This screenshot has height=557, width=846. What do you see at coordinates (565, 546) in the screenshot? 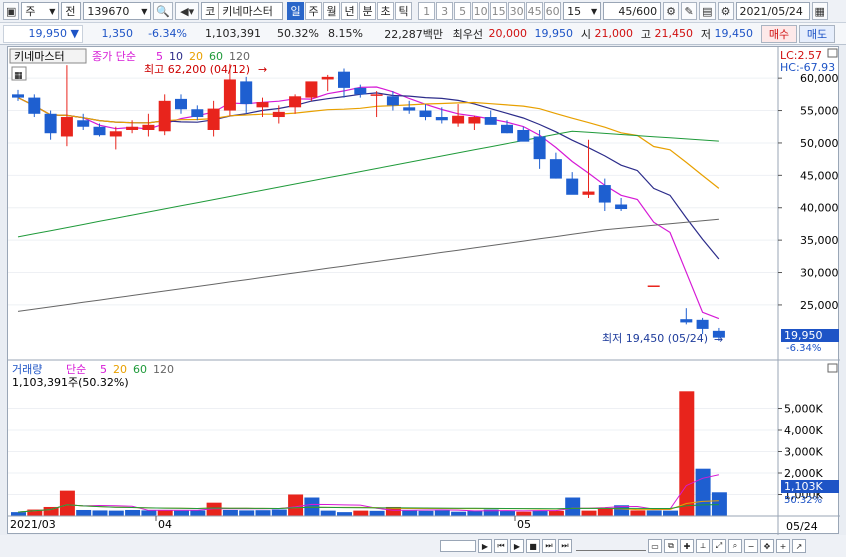
I see `last-icon: ⏭` at bounding box center [565, 546].